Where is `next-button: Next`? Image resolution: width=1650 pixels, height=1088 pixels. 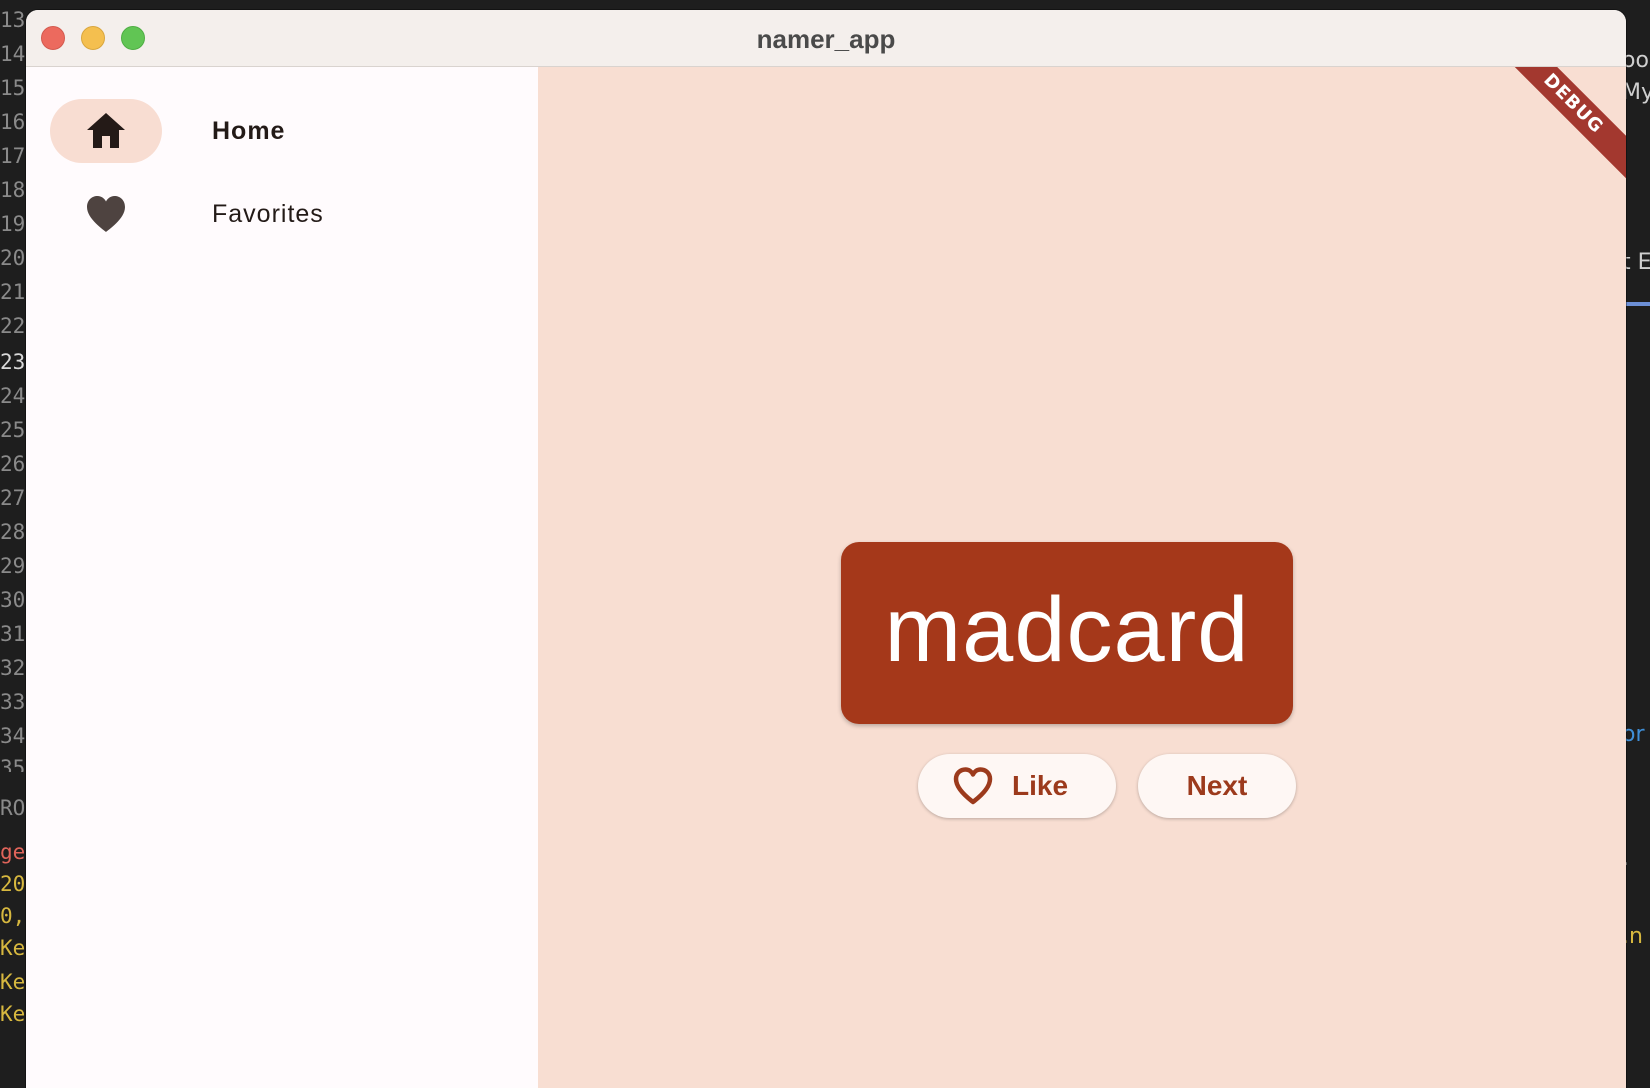 next-button: Next is located at coordinates (1217, 786).